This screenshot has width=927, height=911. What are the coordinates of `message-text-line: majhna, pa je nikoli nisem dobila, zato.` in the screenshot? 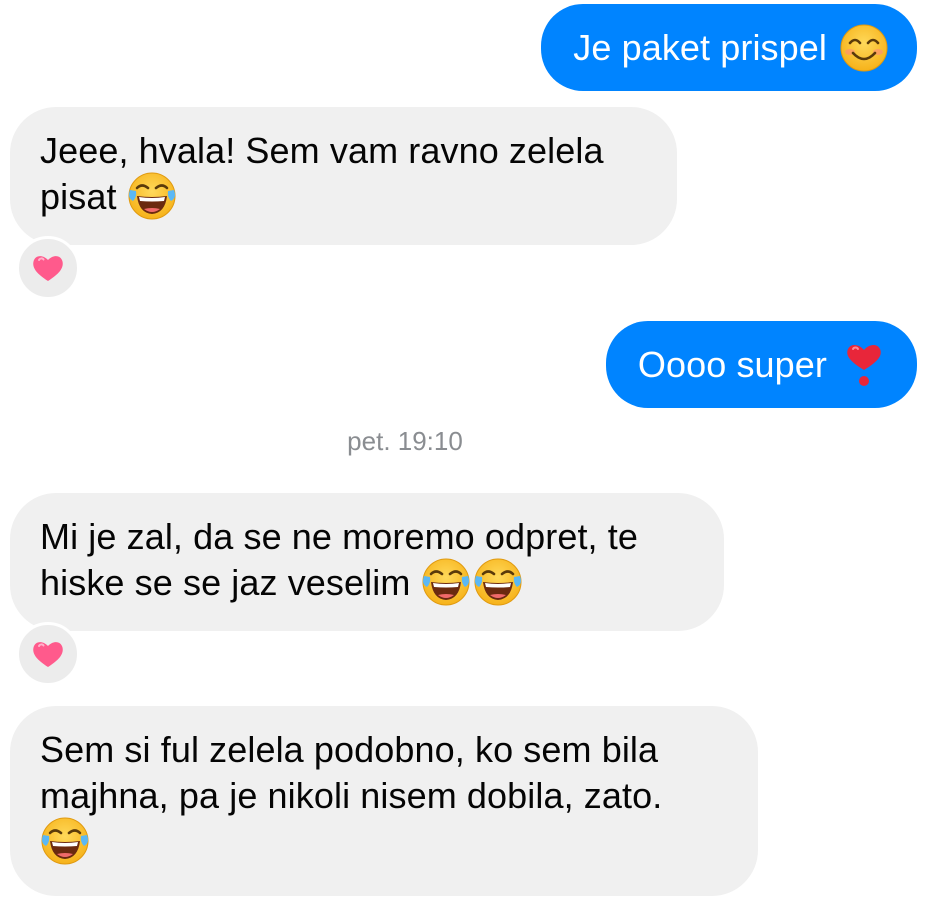 It's located at (351, 795).